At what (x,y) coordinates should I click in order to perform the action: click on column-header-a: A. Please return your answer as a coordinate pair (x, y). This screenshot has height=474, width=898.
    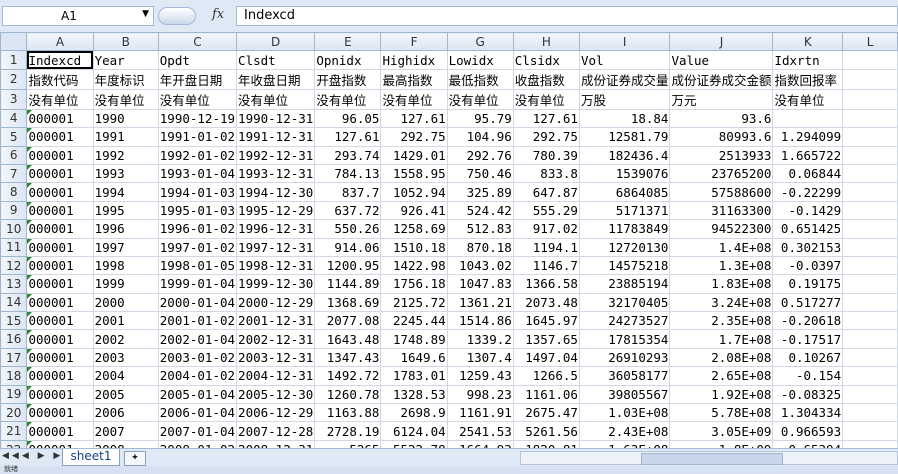
    Looking at the image, I should click on (60, 42).